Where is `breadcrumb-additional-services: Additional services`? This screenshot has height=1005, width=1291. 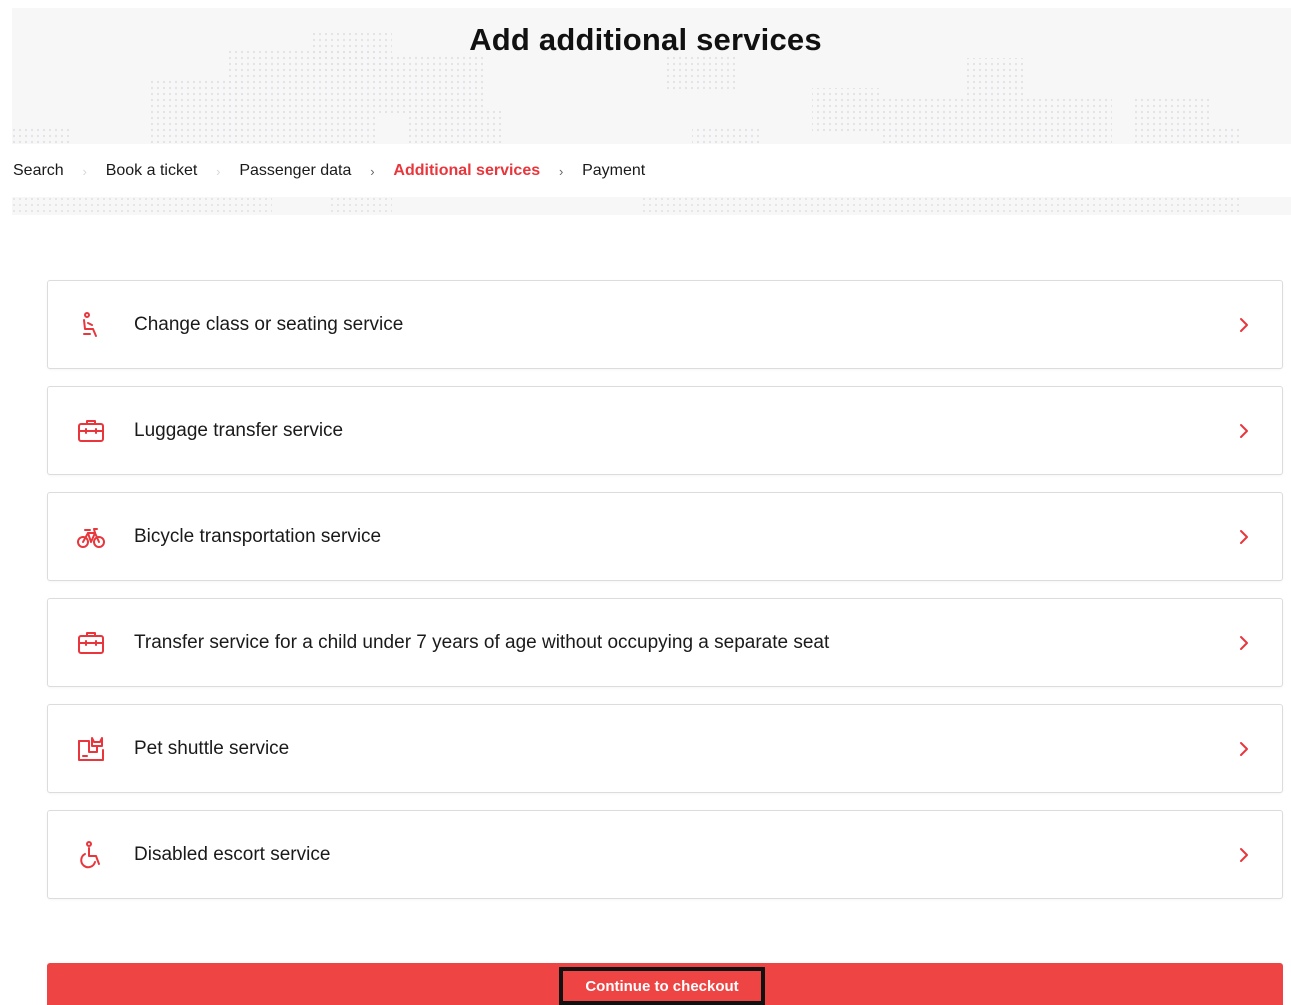
breadcrumb-additional-services: Additional services is located at coordinates (467, 170).